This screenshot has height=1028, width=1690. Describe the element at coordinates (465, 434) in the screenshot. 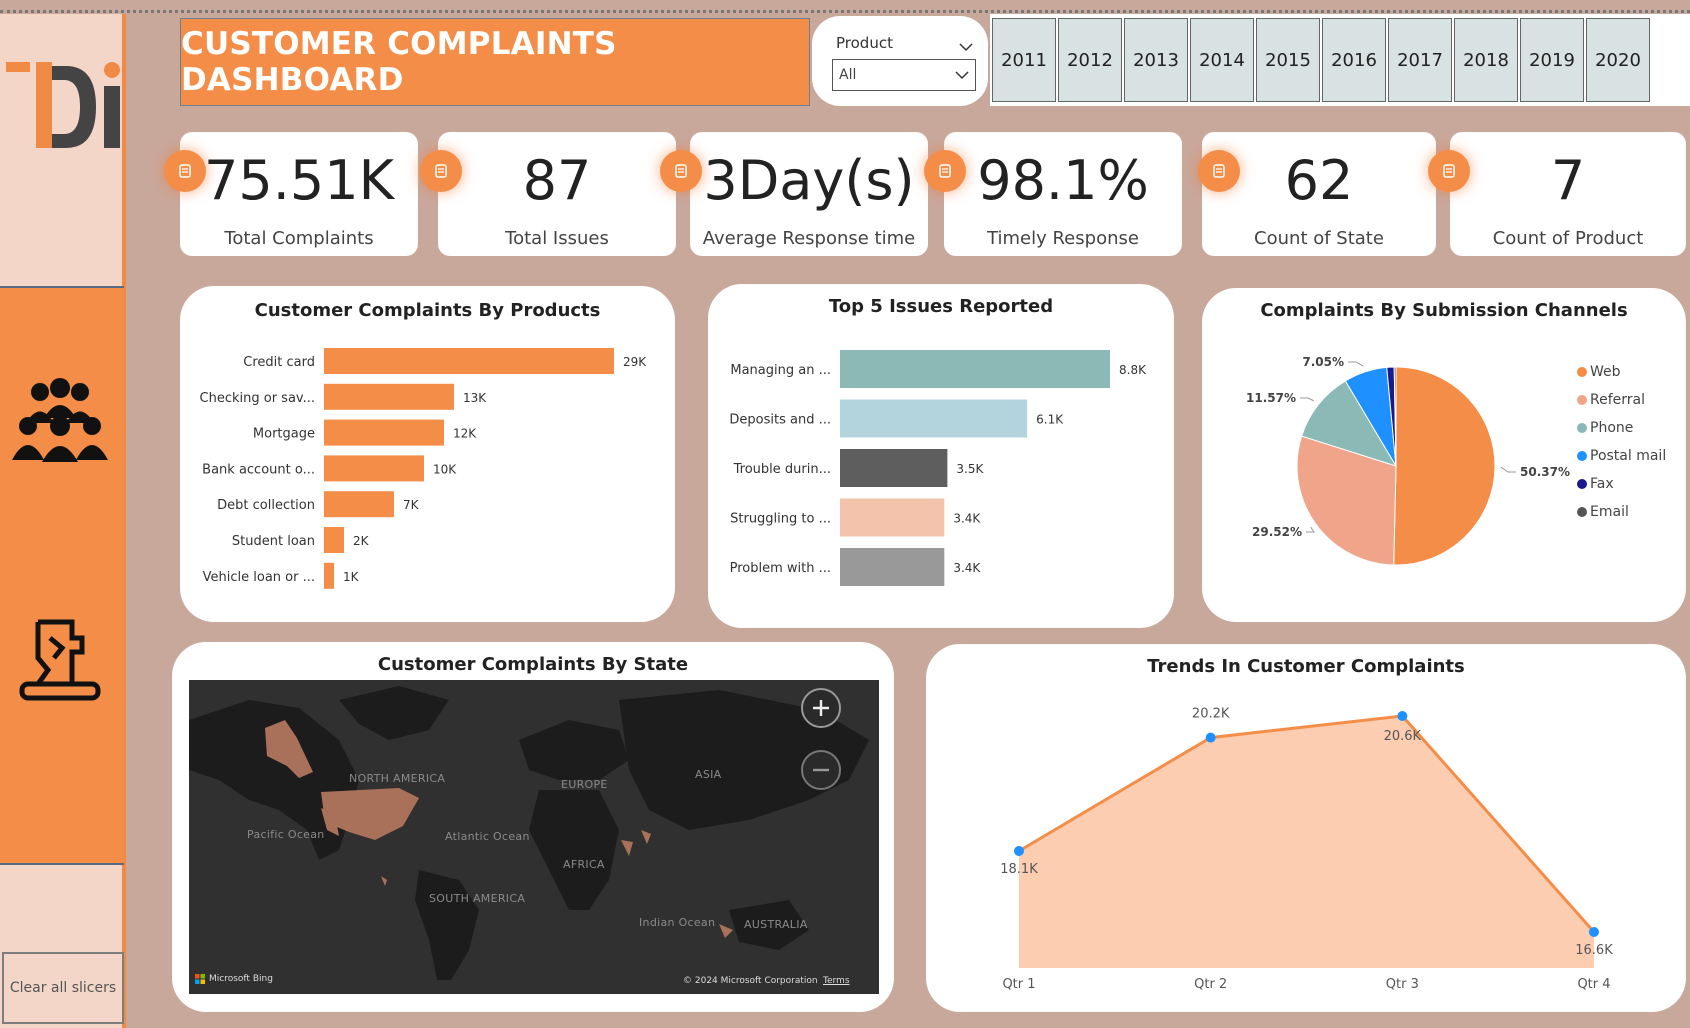

I see `data-label: 12K` at that location.